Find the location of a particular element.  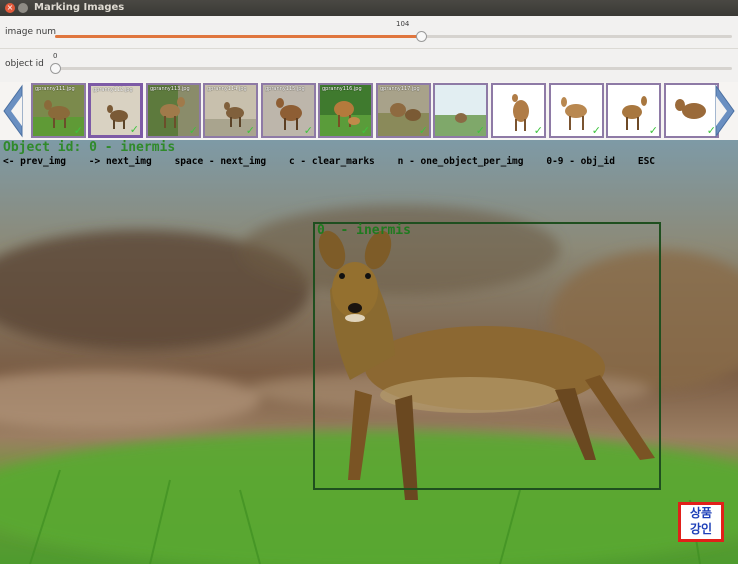

thumbnail-filename: gpranny113.jpg is located at coordinates (170, 89).